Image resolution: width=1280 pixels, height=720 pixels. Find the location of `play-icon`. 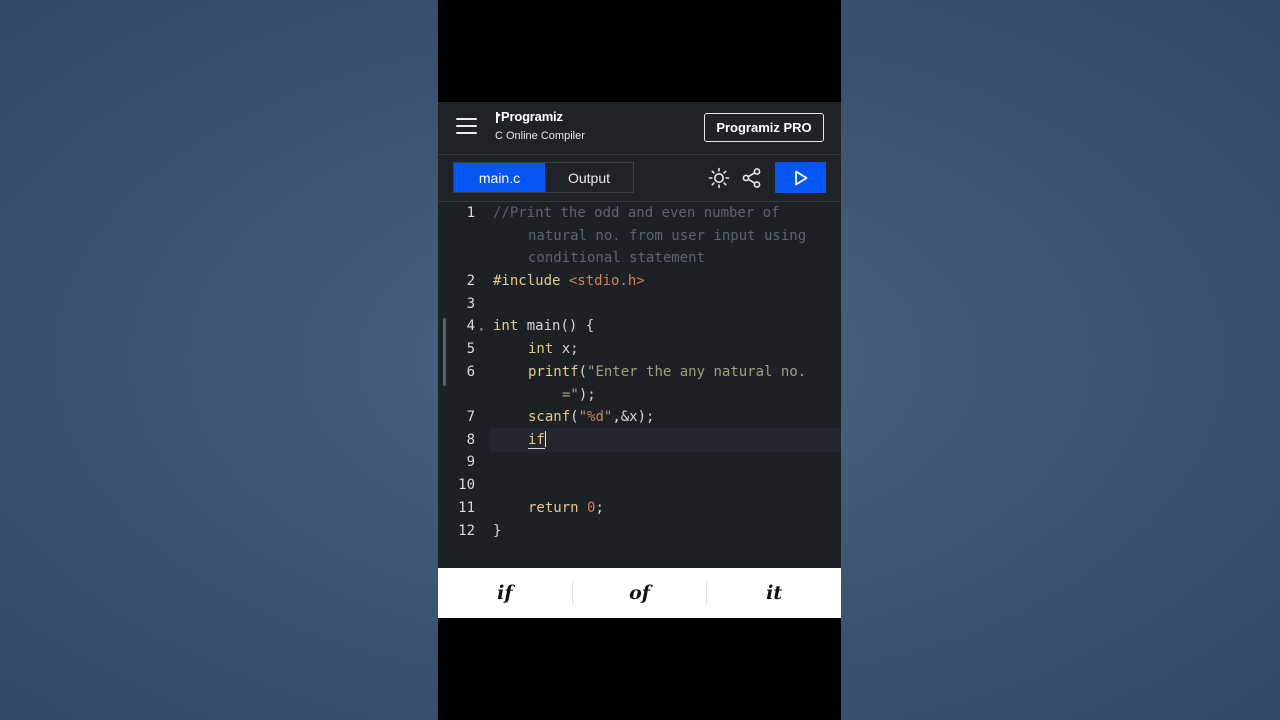

play-icon is located at coordinates (800, 177).